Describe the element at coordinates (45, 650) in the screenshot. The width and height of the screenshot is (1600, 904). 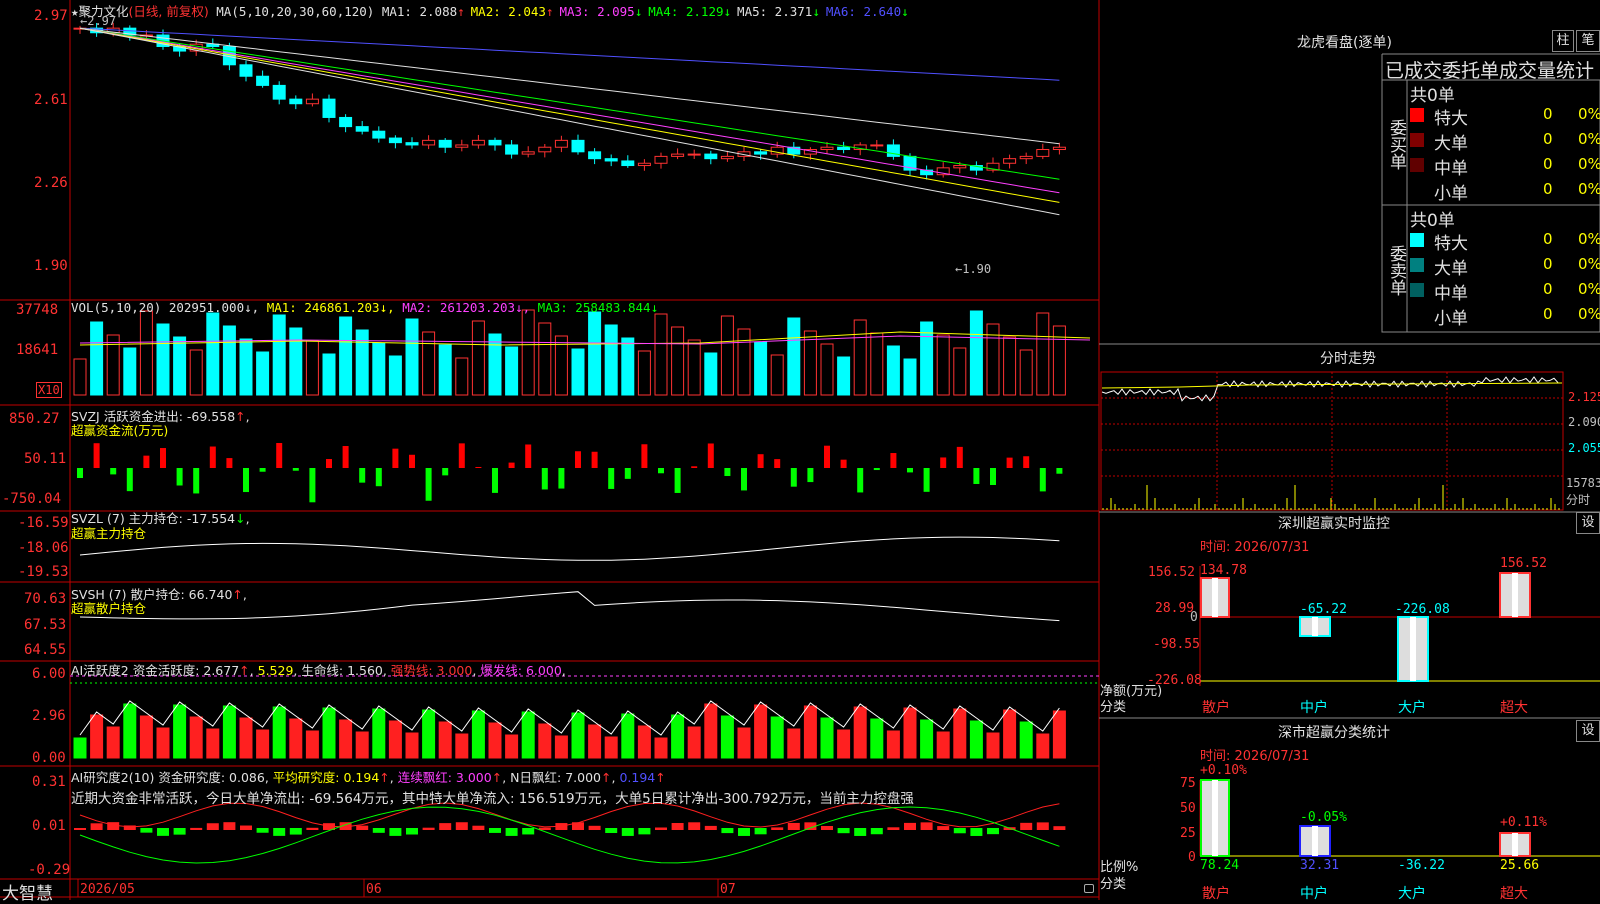
I see `svsh-tick-low: 64.55` at that location.